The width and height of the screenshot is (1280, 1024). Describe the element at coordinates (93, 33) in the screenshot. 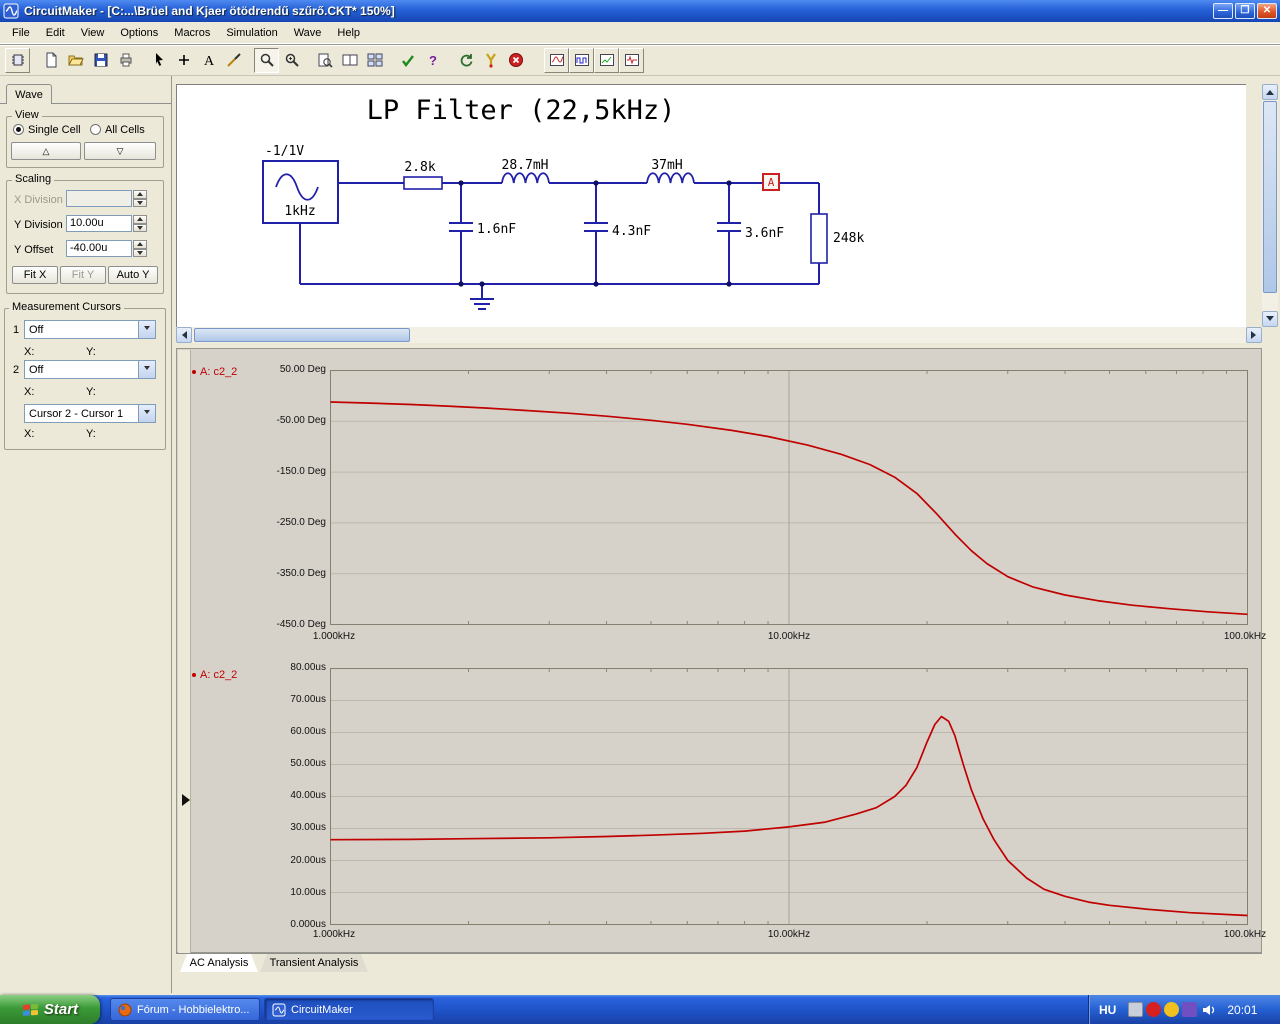

I see `menu-view: View` at that location.